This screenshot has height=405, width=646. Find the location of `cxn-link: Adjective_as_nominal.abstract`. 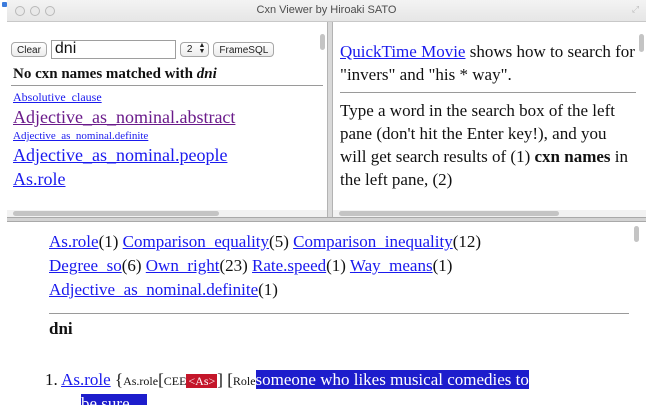

cxn-link: Adjective_as_nominal.abstract is located at coordinates (124, 117).